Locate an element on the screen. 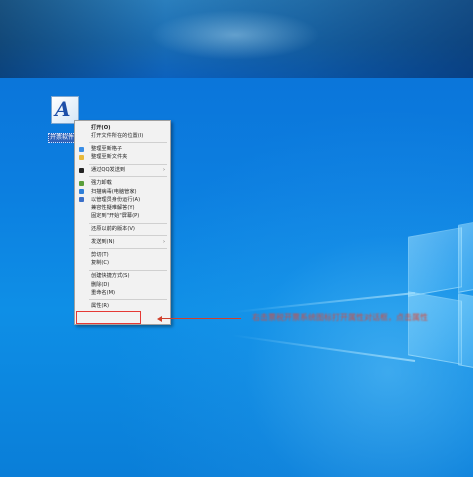 Image resolution: width=473 pixels, height=477 pixels. menu-item-19: 复制(C) is located at coordinates (122, 263).